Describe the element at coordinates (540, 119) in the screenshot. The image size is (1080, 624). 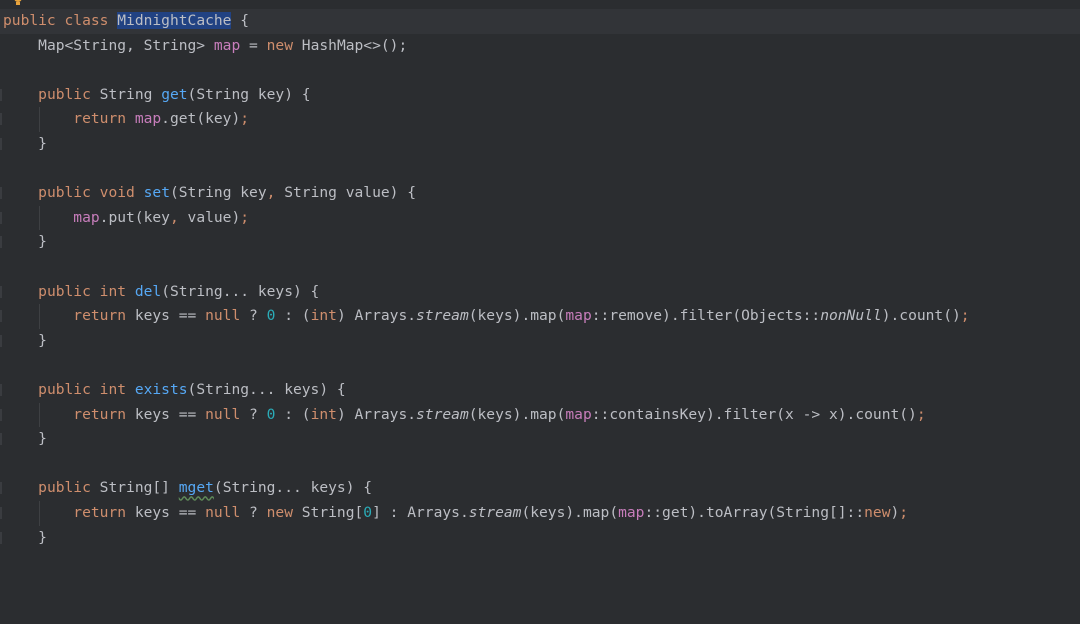
I see `code-line-5: return map.get(key);` at that location.